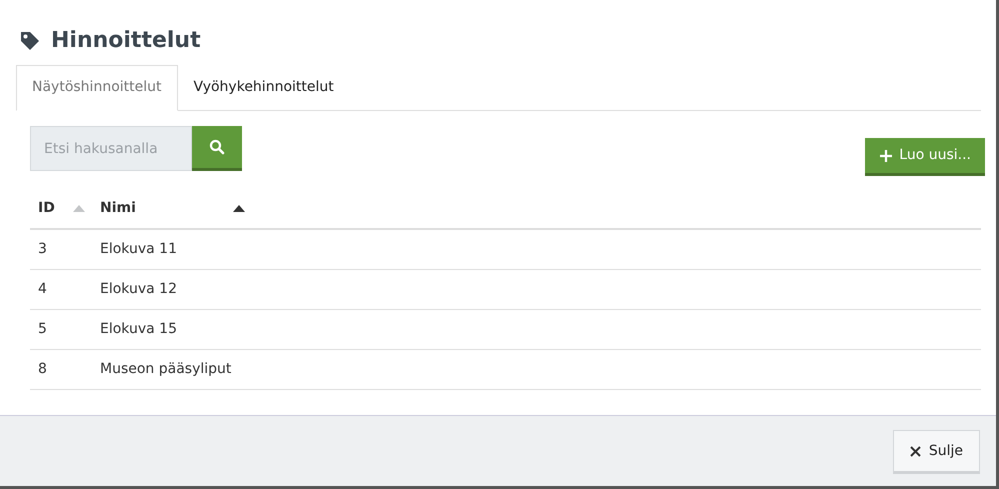 Image resolution: width=999 pixels, height=489 pixels. What do you see at coordinates (138, 249) in the screenshot?
I see `table-cell-text: Elokuva 11` at bounding box center [138, 249].